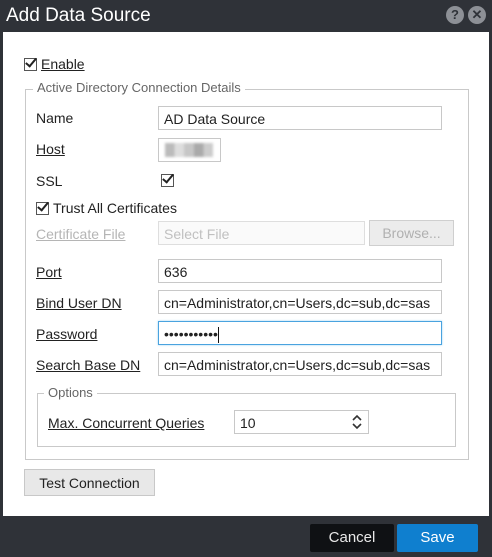 The width and height of the screenshot is (492, 557). Describe the element at coordinates (79, 303) in the screenshot. I see `bind-user-dn-label: Bind User DN` at that location.